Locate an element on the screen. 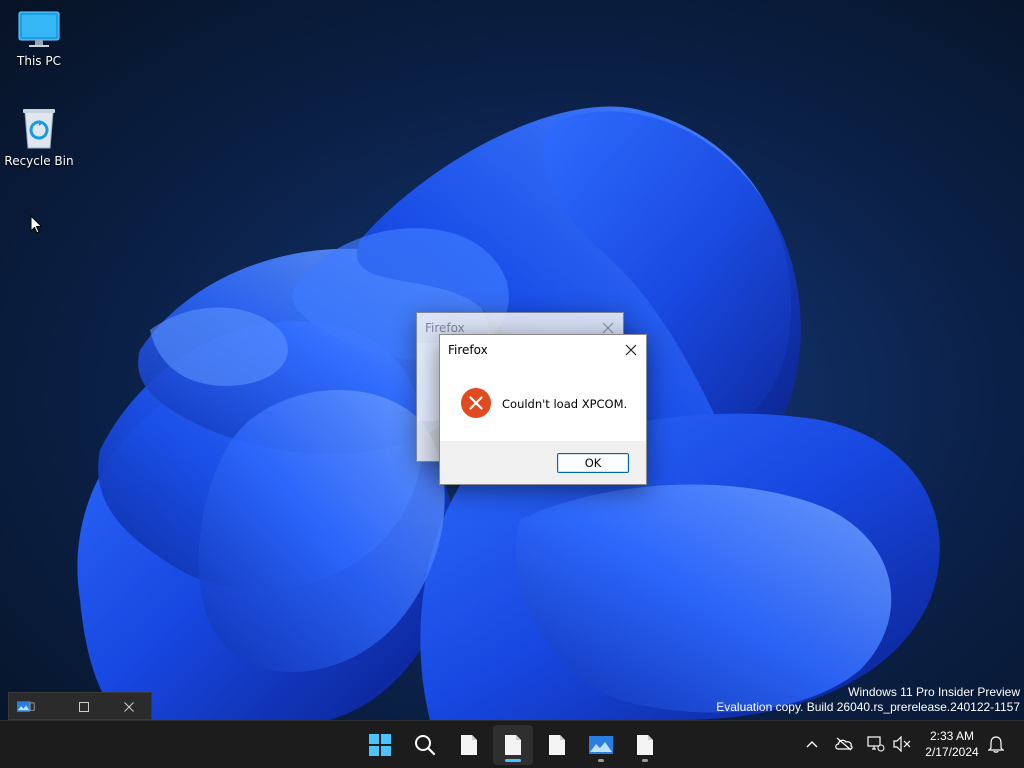 The height and width of the screenshot is (768, 1024). error-message: Couldn't load XPCOM. is located at coordinates (565, 404).